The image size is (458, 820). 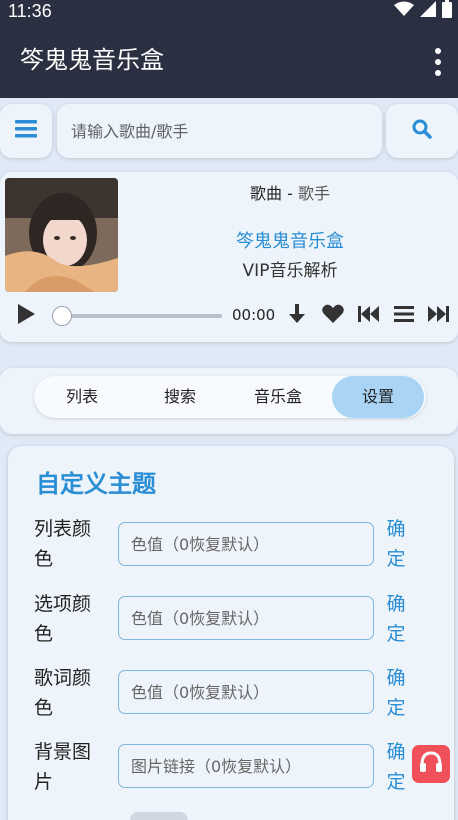 I want to click on search-button, so click(x=422, y=131).